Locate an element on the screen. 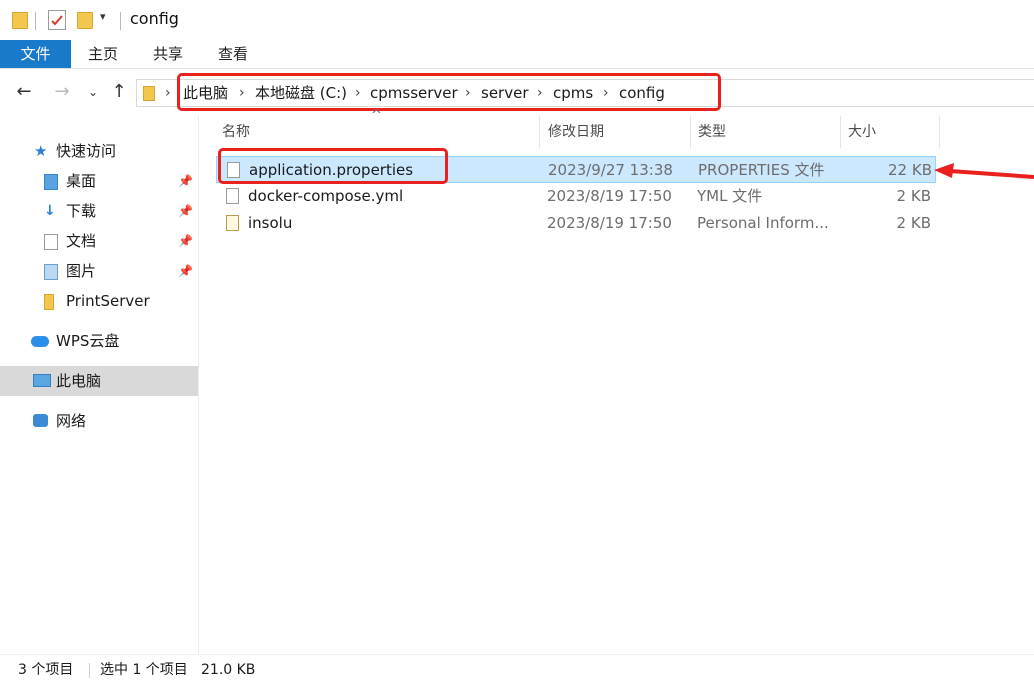 Image resolution: width=1034 pixels, height=686 pixels. sidebar-item-network: 网络 is located at coordinates (99, 421).